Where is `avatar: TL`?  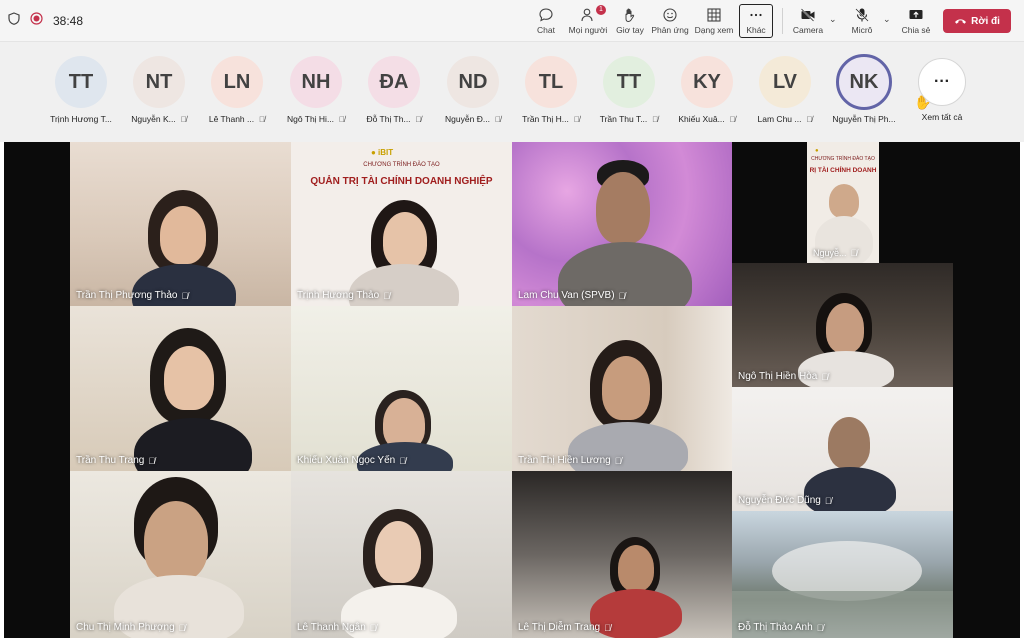
avatar: TL is located at coordinates (551, 82).